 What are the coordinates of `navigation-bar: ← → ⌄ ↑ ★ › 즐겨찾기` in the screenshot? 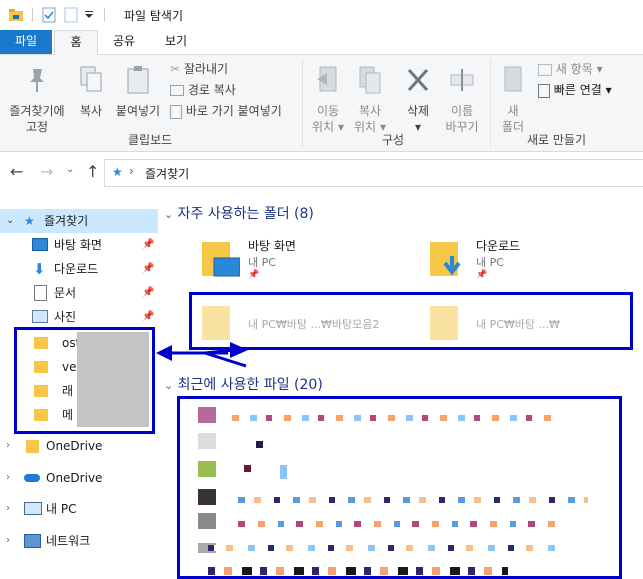 It's located at (321, 172).